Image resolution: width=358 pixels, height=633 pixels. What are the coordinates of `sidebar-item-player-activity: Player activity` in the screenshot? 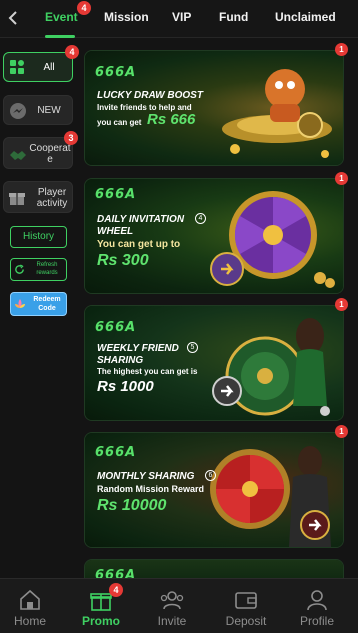 It's located at (38, 197).